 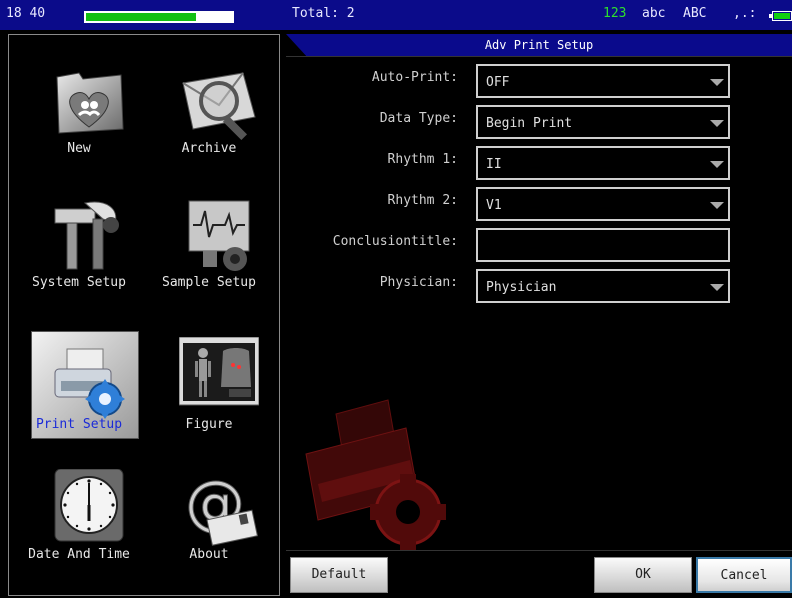 What do you see at coordinates (89, 383) in the screenshot?
I see `printer-gear-icon` at bounding box center [89, 383].